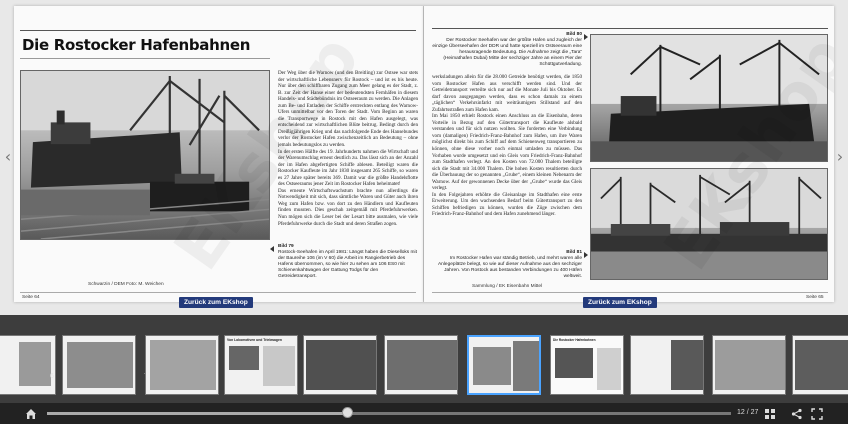 The width and height of the screenshot is (848, 424). Describe the element at coordinates (797, 414) in the screenshot. I see `share-icon` at that location.